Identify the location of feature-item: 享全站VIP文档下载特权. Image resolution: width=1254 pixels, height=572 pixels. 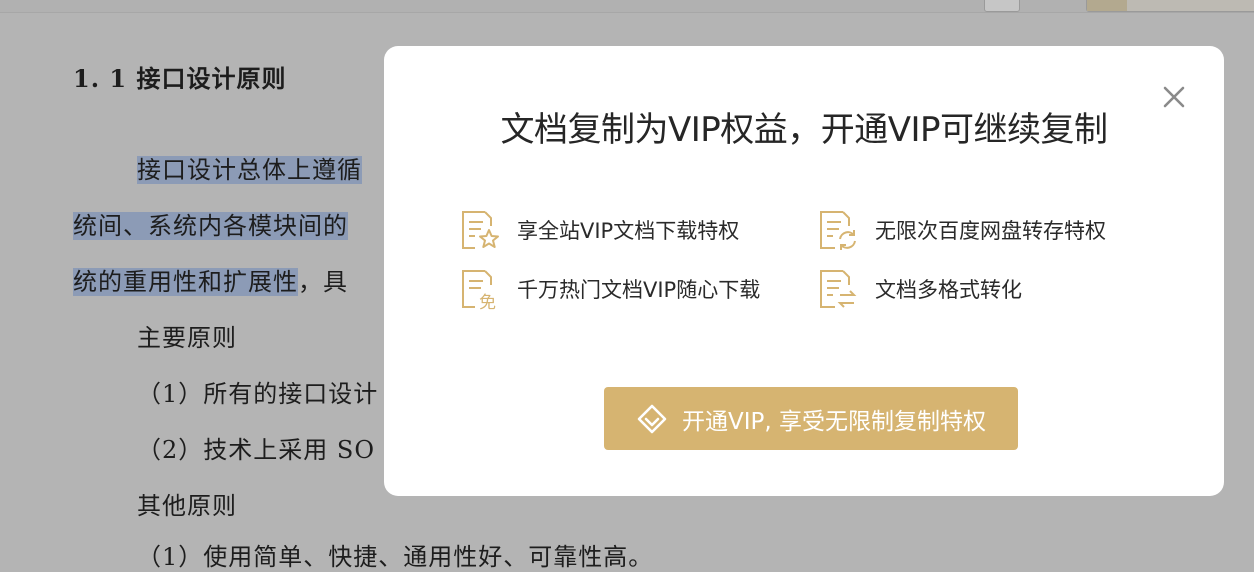
(598, 230).